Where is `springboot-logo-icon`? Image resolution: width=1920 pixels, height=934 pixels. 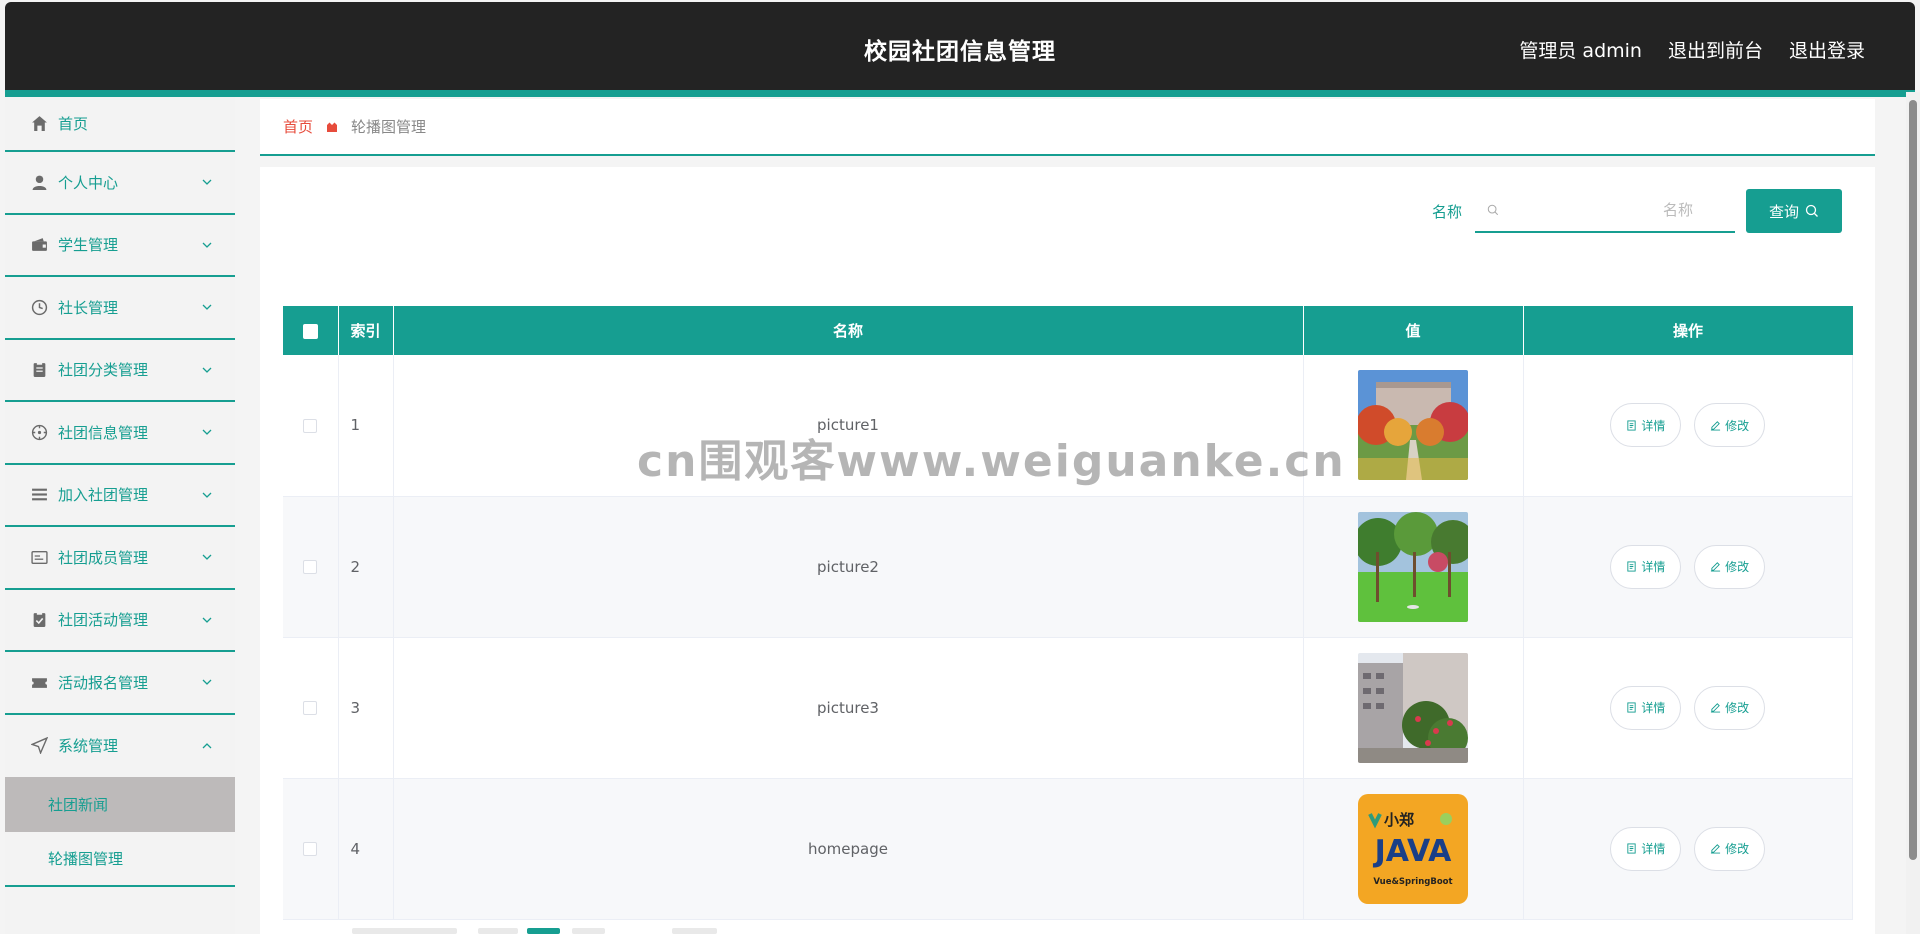 springboot-logo-icon is located at coordinates (1446, 818).